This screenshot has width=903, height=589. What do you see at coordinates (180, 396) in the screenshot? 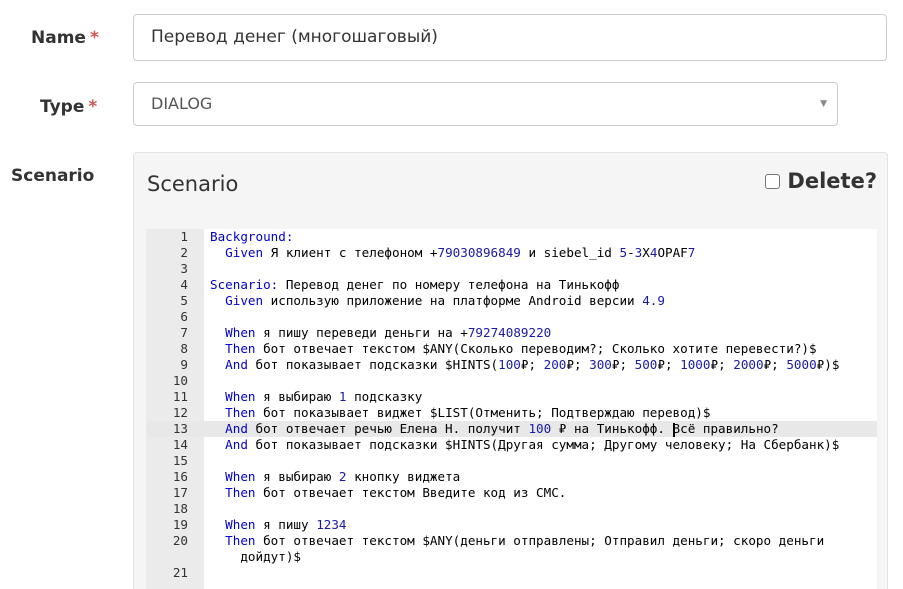
I see `line-number: 11` at bounding box center [180, 396].